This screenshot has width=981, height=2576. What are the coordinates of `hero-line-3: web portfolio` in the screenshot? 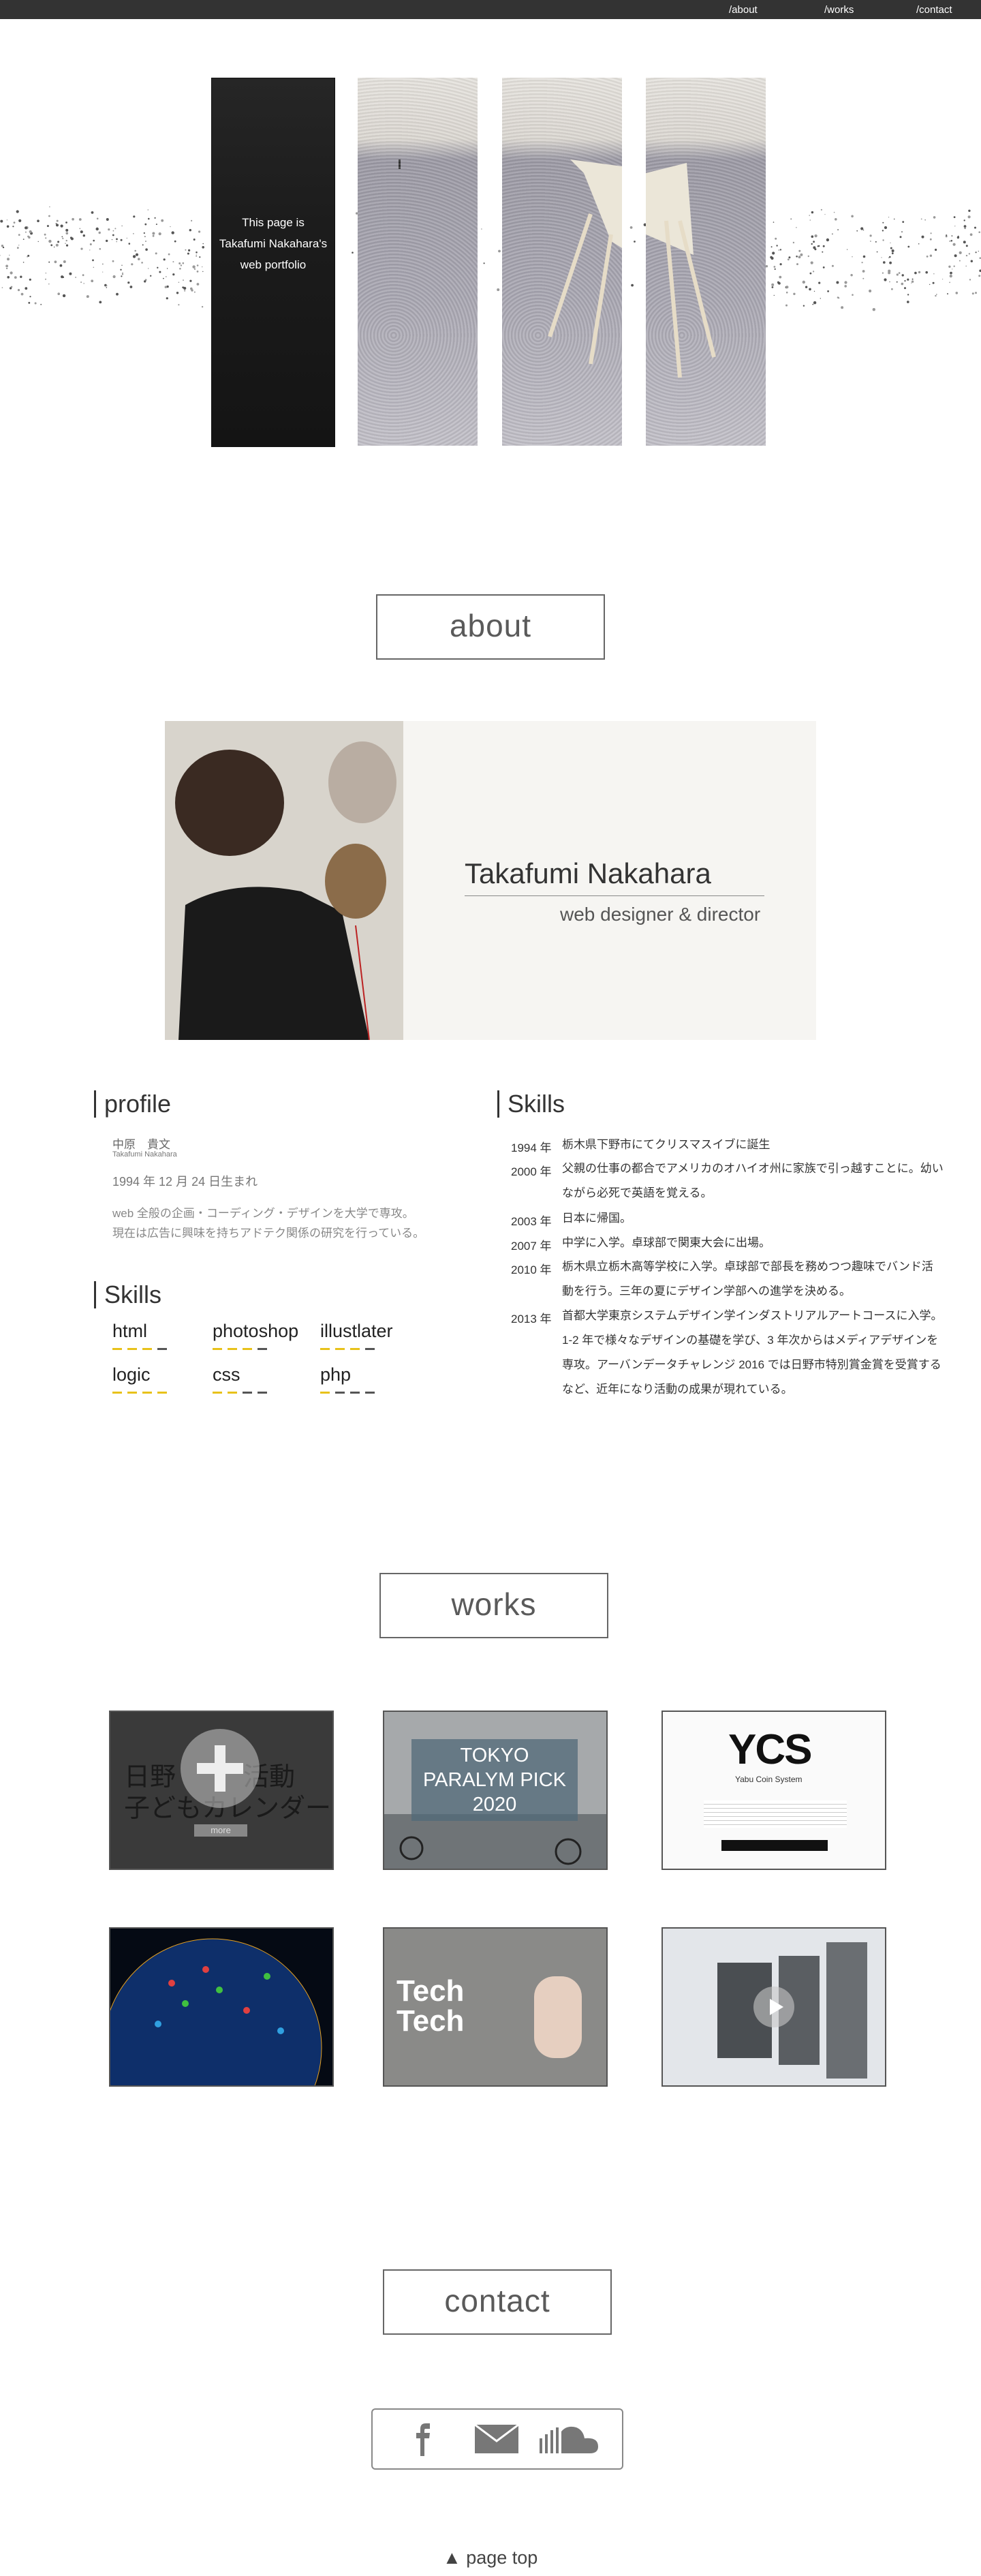 It's located at (273, 264).